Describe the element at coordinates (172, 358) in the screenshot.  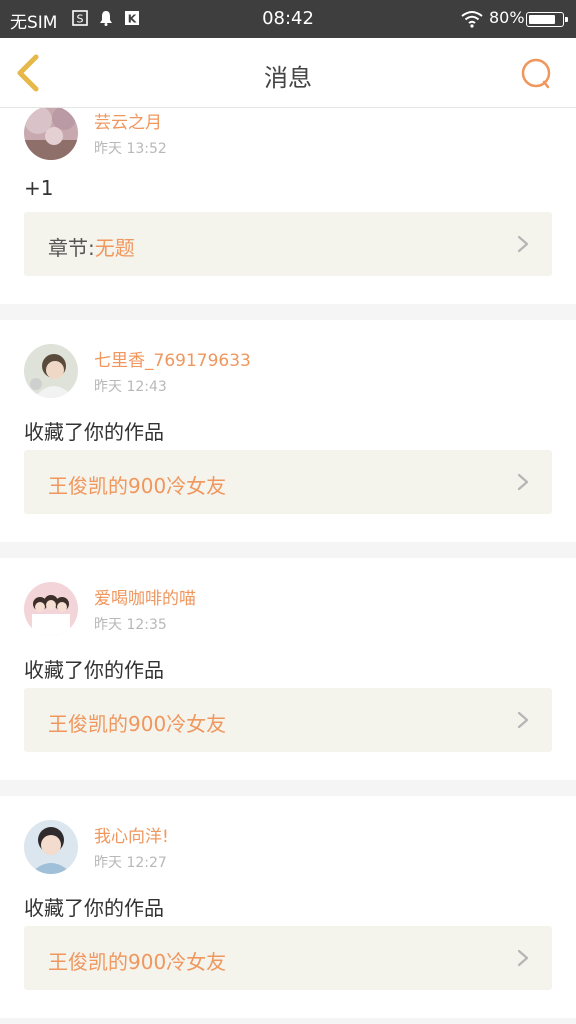
I see `username: 七里香_769179633` at that location.